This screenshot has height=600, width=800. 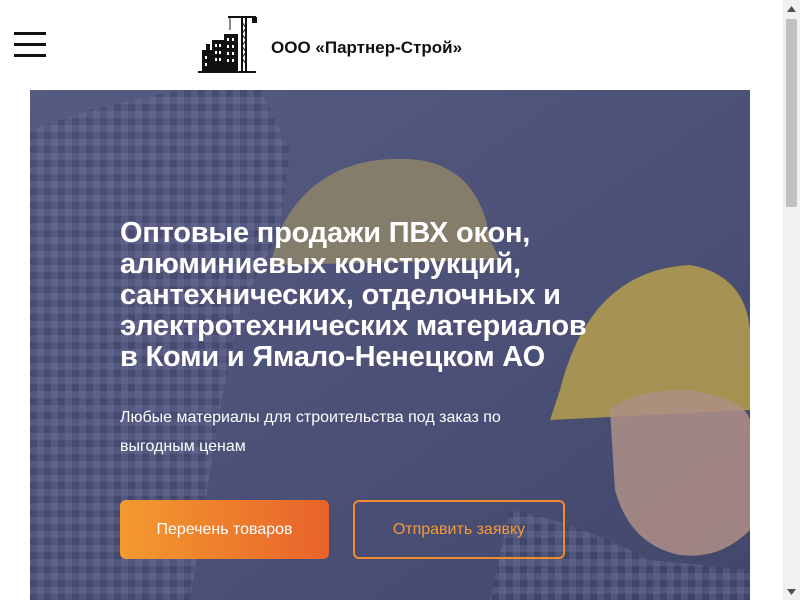 What do you see at coordinates (224, 529) in the screenshot?
I see `product-list-button: Перечень товаров` at bounding box center [224, 529].